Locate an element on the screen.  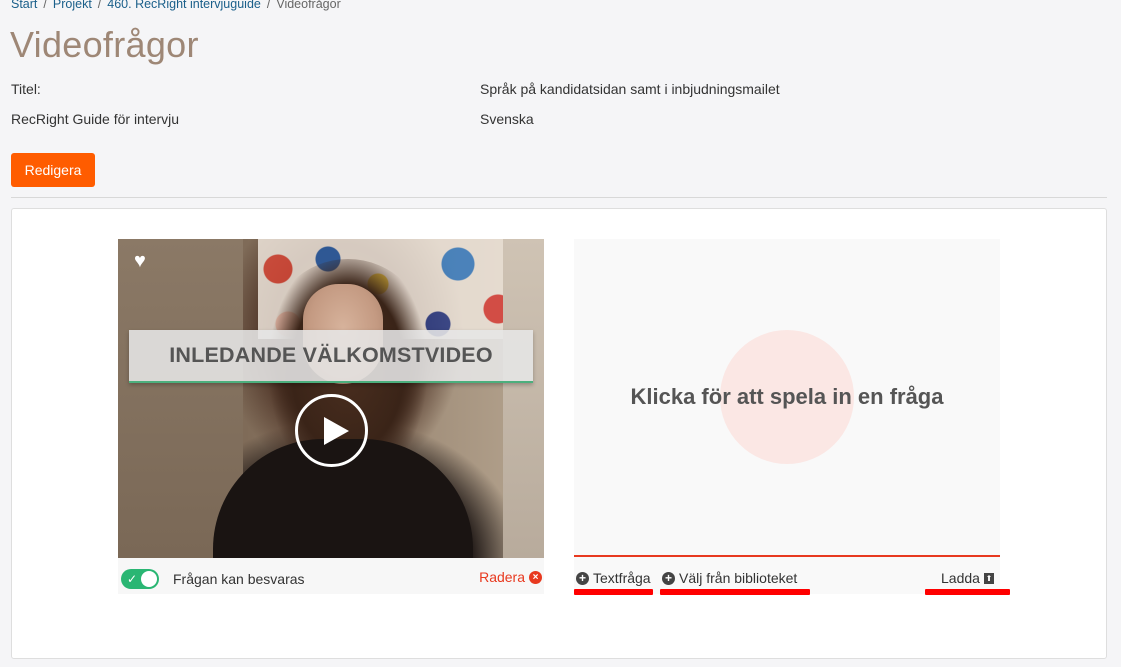
annotation-underline-library is located at coordinates (735, 592).